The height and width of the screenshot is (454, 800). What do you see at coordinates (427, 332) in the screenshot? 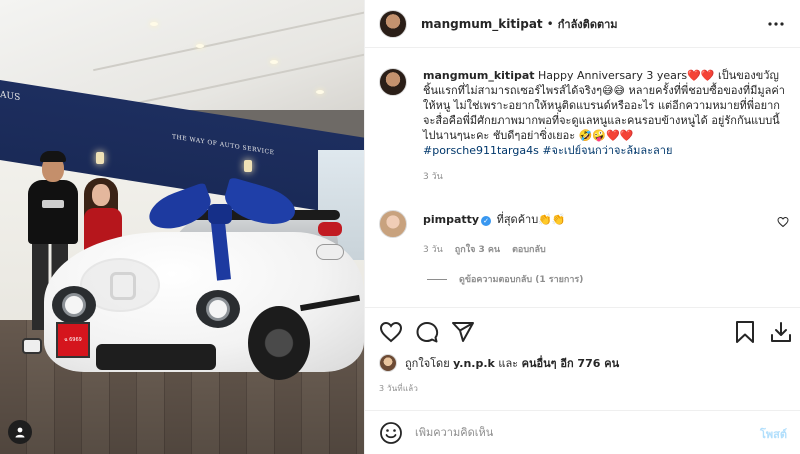
I see `comment-icon` at bounding box center [427, 332].